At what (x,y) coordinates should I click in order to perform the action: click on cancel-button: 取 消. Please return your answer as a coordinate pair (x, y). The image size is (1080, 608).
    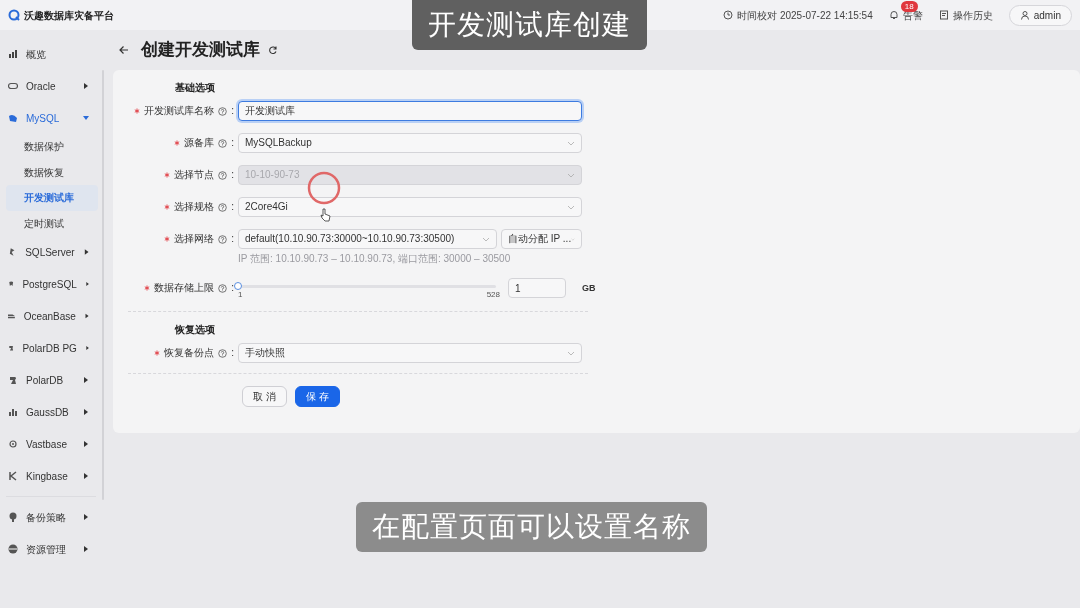
    Looking at the image, I should click on (264, 396).